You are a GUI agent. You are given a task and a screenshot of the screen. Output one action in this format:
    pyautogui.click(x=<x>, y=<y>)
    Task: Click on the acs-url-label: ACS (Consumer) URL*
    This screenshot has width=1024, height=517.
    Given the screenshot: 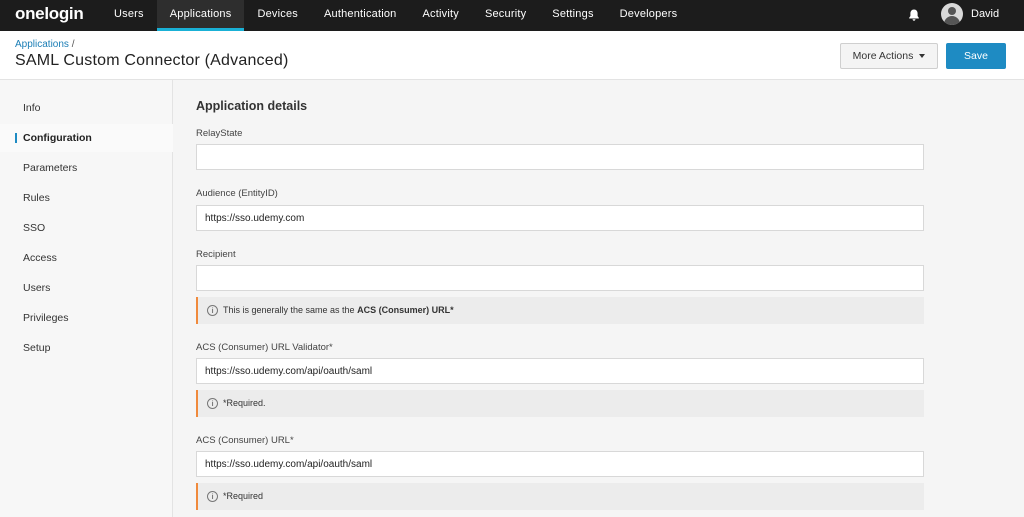 What is the action you would take?
    pyautogui.click(x=245, y=440)
    